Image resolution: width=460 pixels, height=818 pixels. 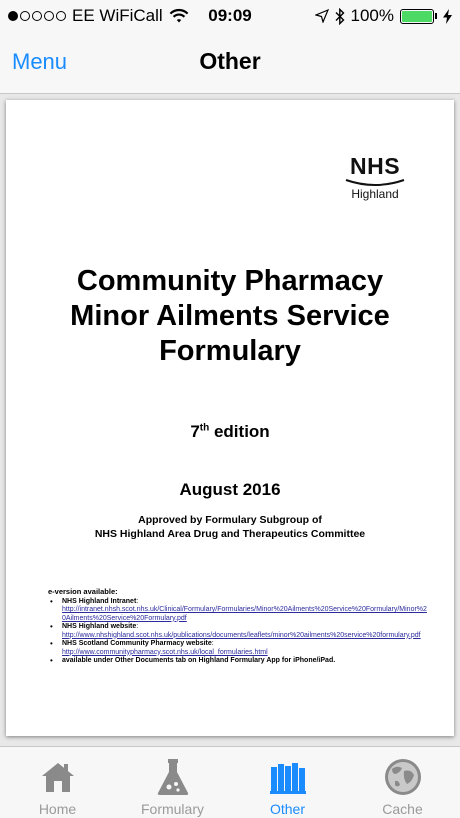 I want to click on eversion-heading: e-version available:, so click(x=83, y=591).